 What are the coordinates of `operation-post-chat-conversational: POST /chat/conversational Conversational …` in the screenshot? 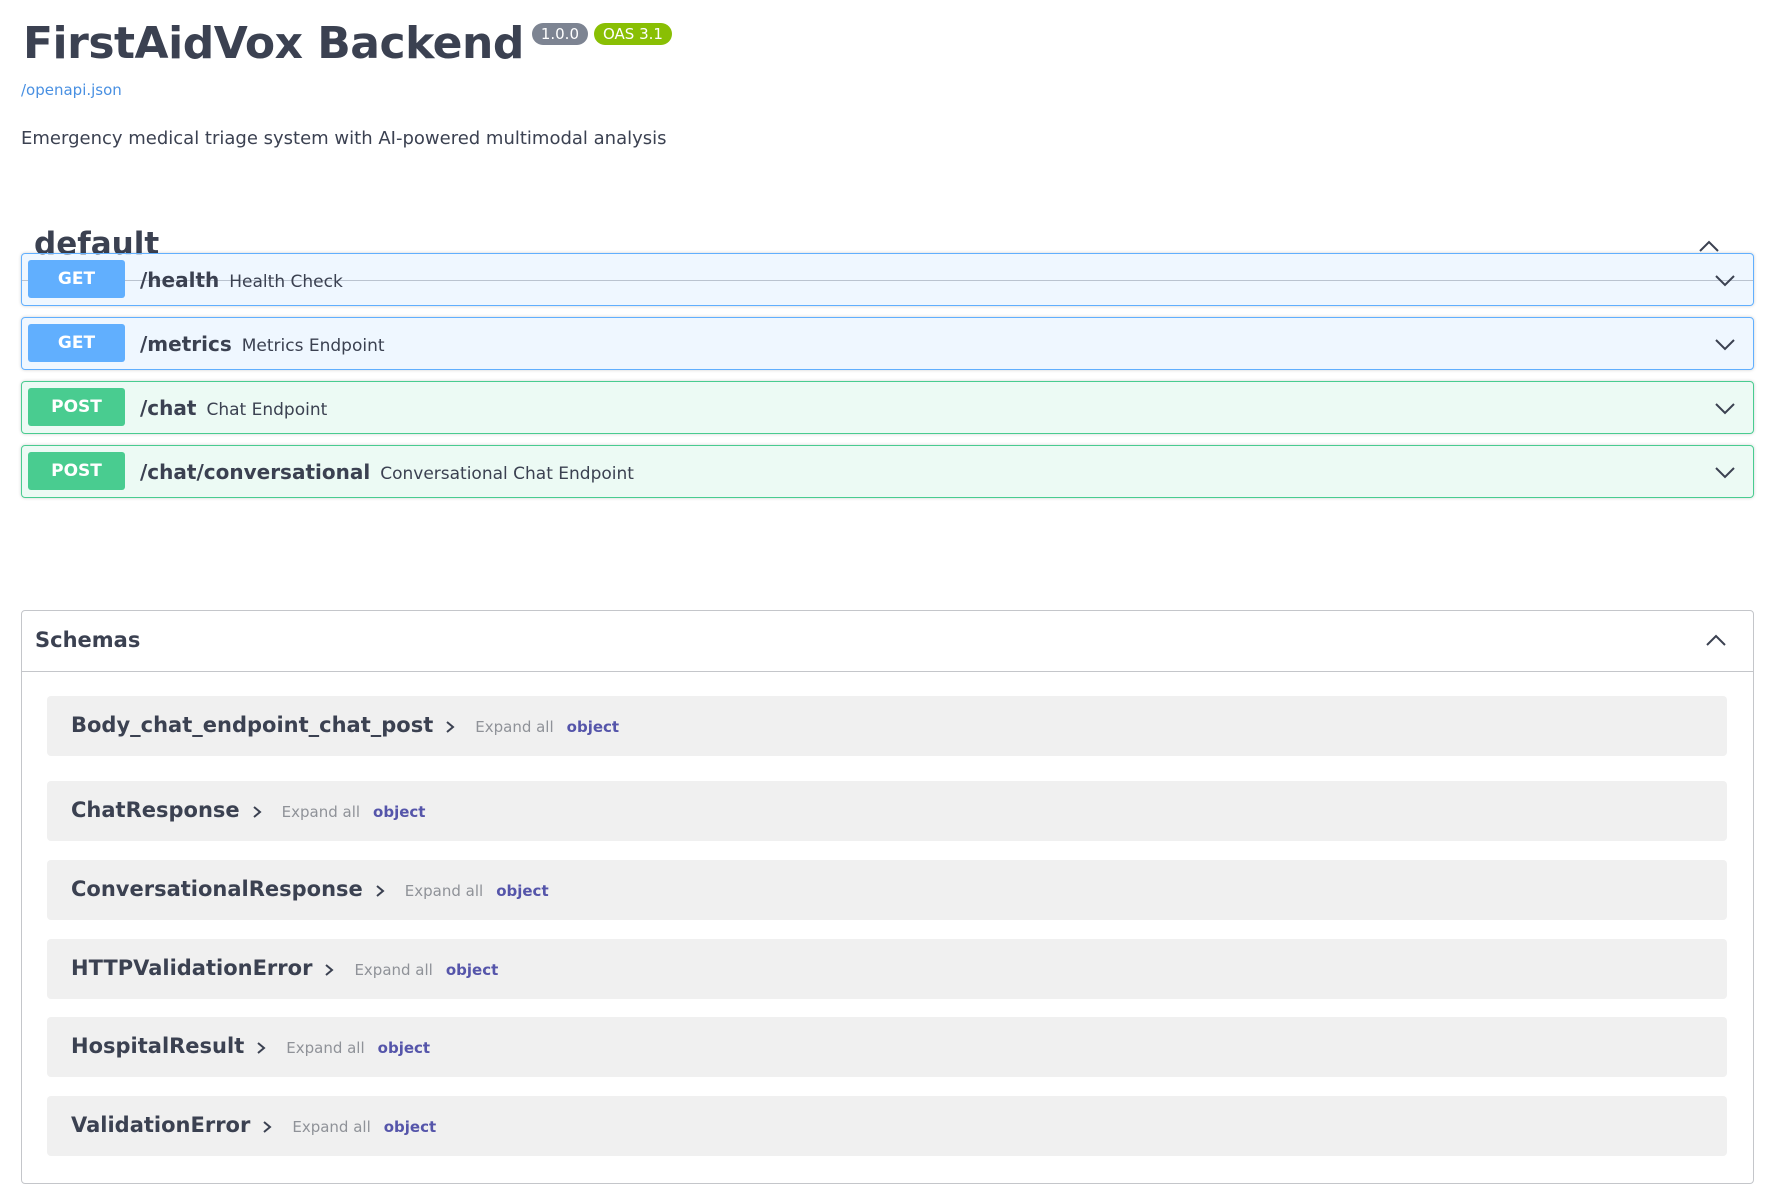 It's located at (887, 471).